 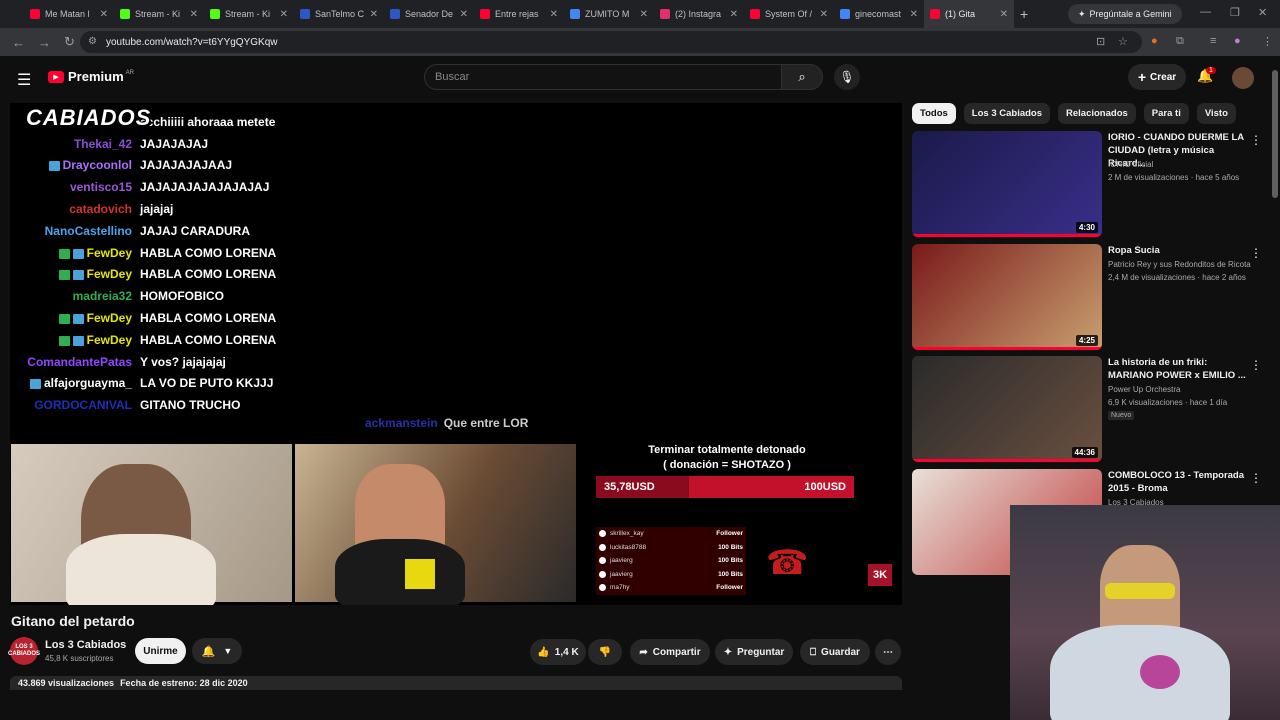 I want to click on search-input: Buscar, so click(x=603, y=77).